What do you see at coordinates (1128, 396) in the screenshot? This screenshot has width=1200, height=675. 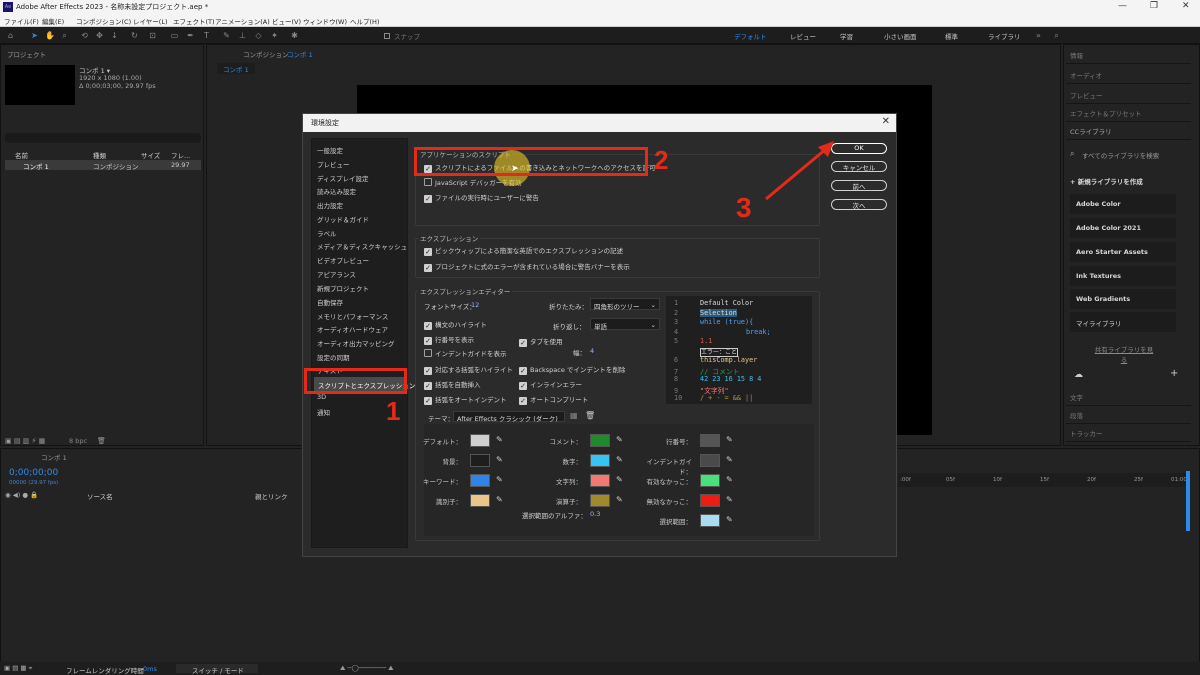 I see `panel-character: 文字` at bounding box center [1128, 396].